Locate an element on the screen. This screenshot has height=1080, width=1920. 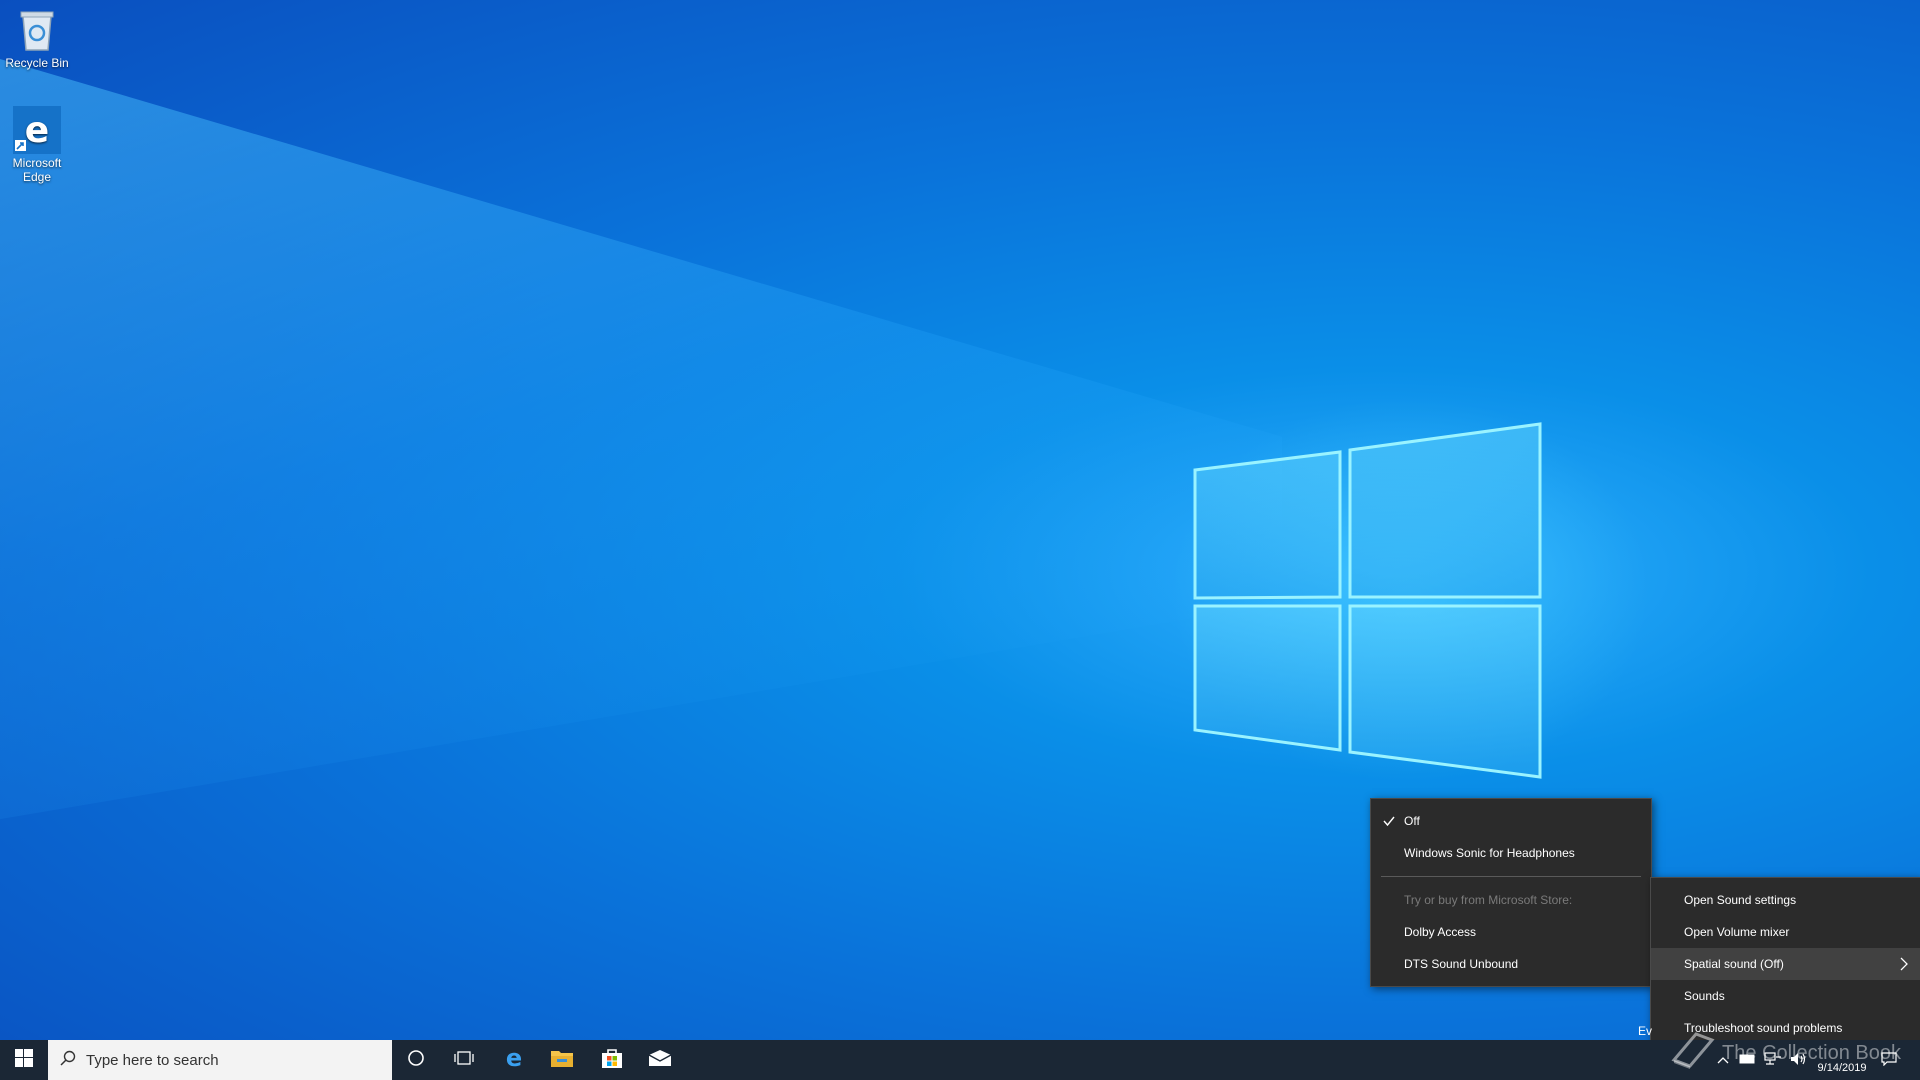
book-icon is located at coordinates (1693, 1053).